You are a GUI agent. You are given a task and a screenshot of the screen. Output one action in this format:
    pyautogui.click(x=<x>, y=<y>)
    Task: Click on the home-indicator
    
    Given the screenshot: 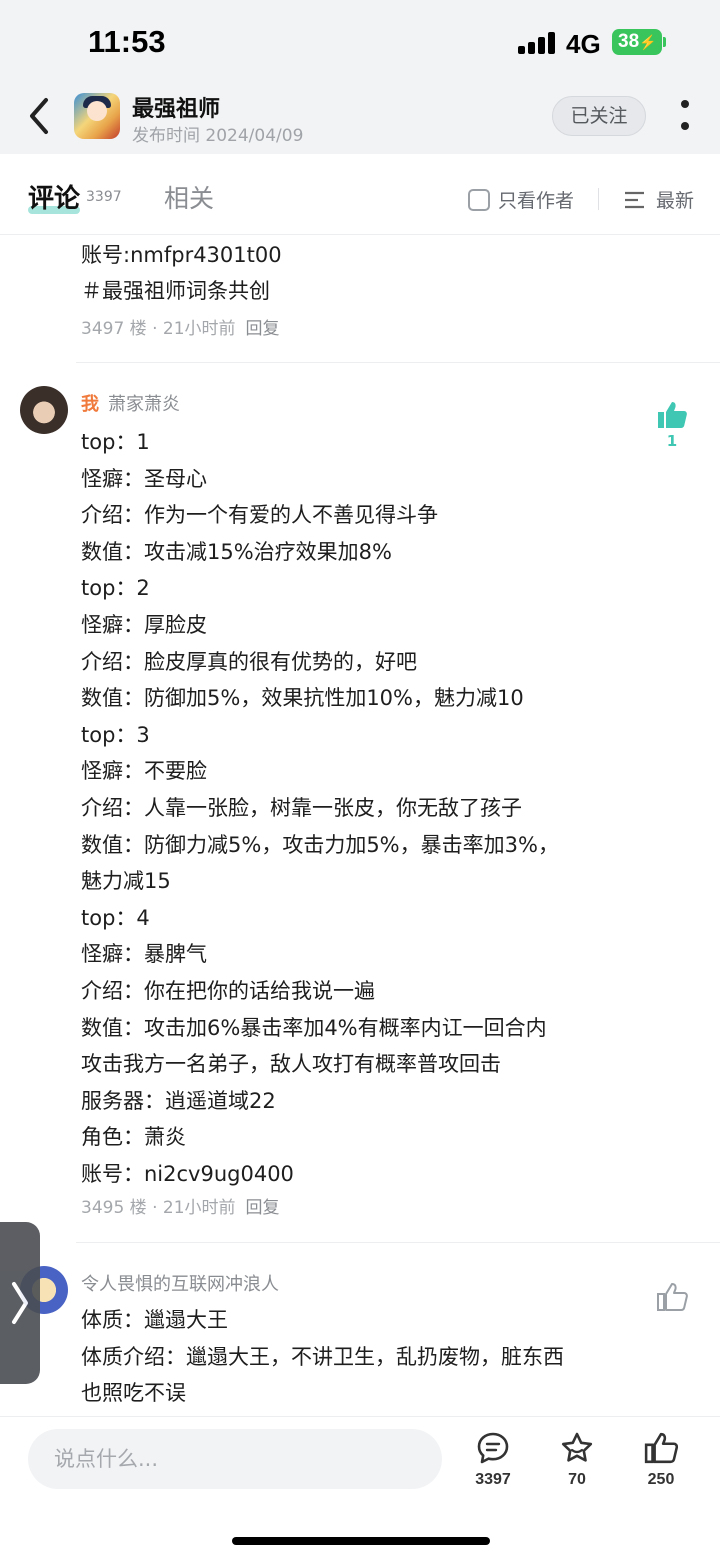 What is the action you would take?
    pyautogui.click(x=361, y=1541)
    